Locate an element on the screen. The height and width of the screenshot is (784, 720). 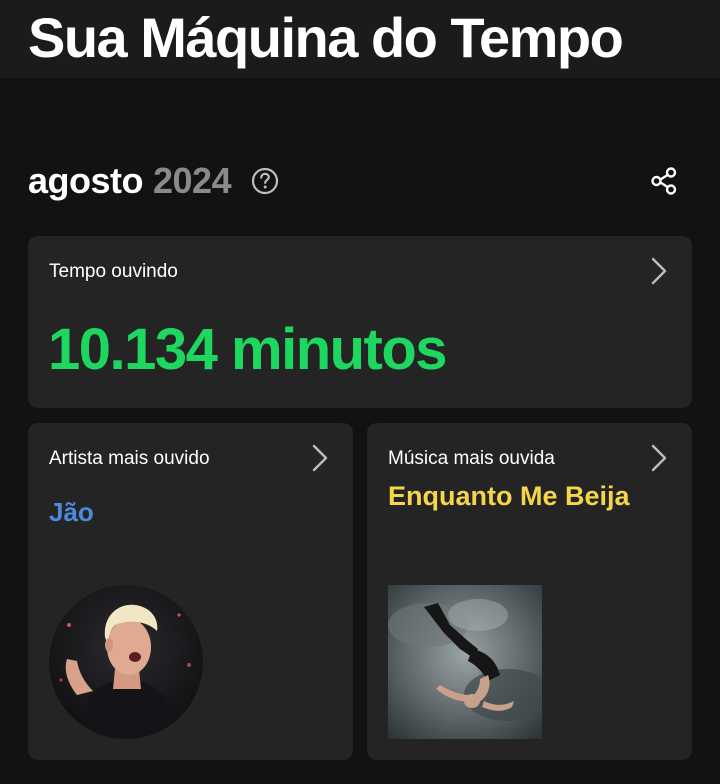
title-bar: Sua Máquina do Tempo is located at coordinates (360, 39).